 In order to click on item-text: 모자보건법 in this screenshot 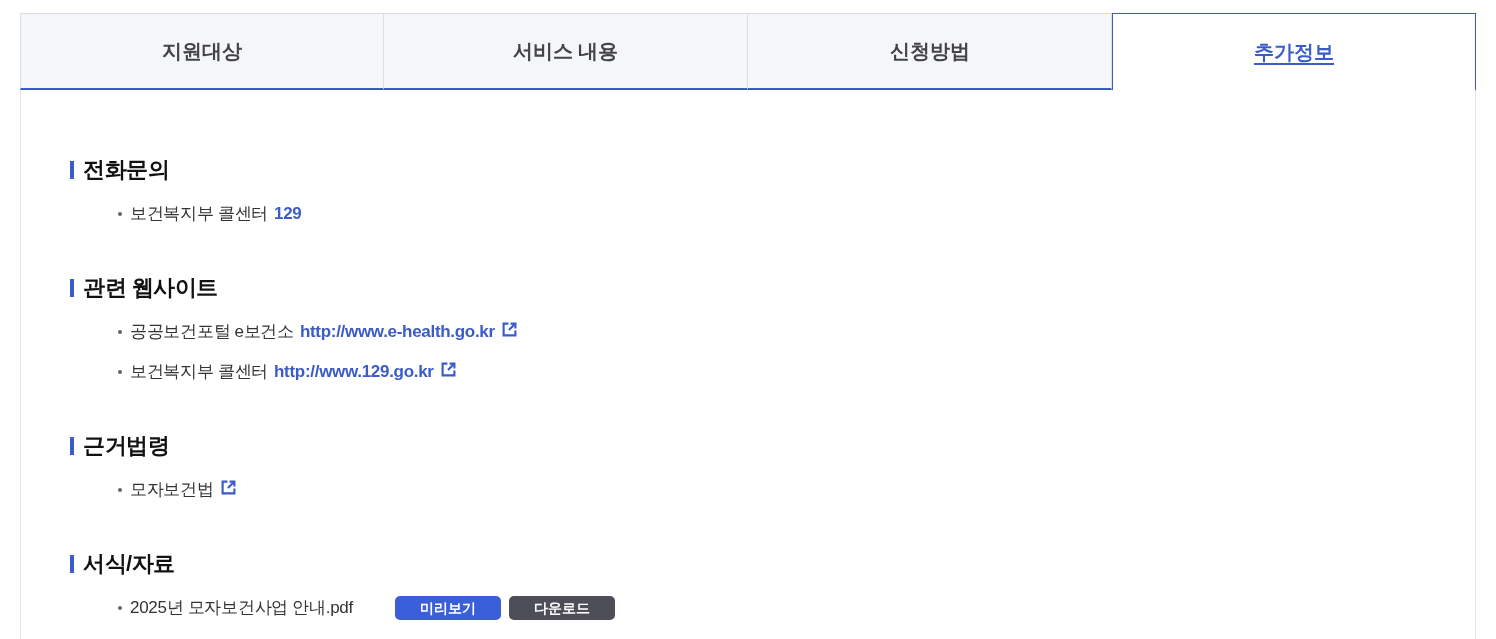, I will do `click(172, 490)`.